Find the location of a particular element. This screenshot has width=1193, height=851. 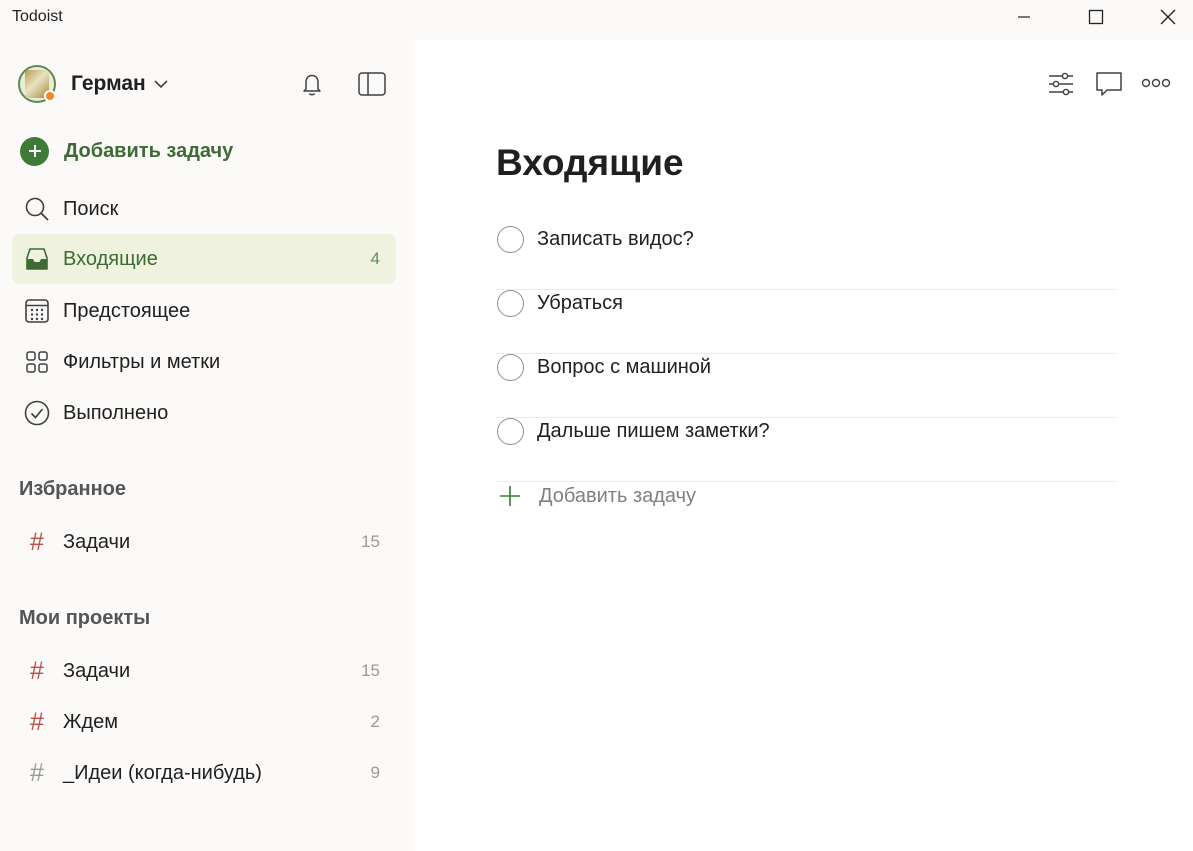

sliders-icon is located at coordinates (1061, 84).